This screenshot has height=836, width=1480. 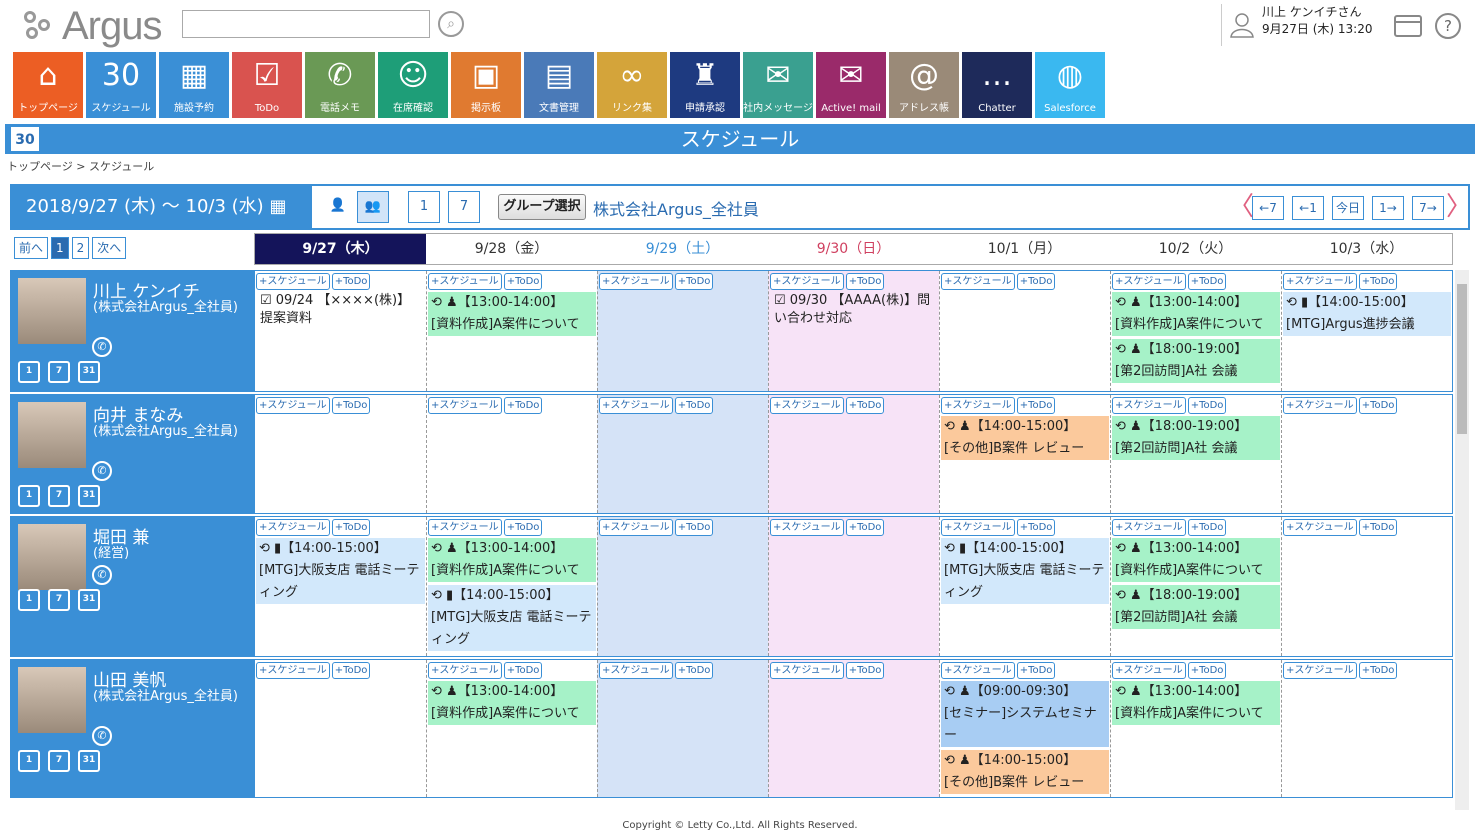 I want to click on nav-item-7: ▤ 文書管理, so click(x=559, y=85).